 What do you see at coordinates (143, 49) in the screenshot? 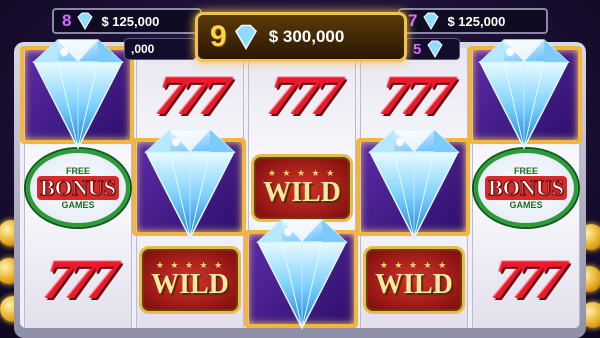
I see `jackpot-left-back-amount: ,000` at bounding box center [143, 49].